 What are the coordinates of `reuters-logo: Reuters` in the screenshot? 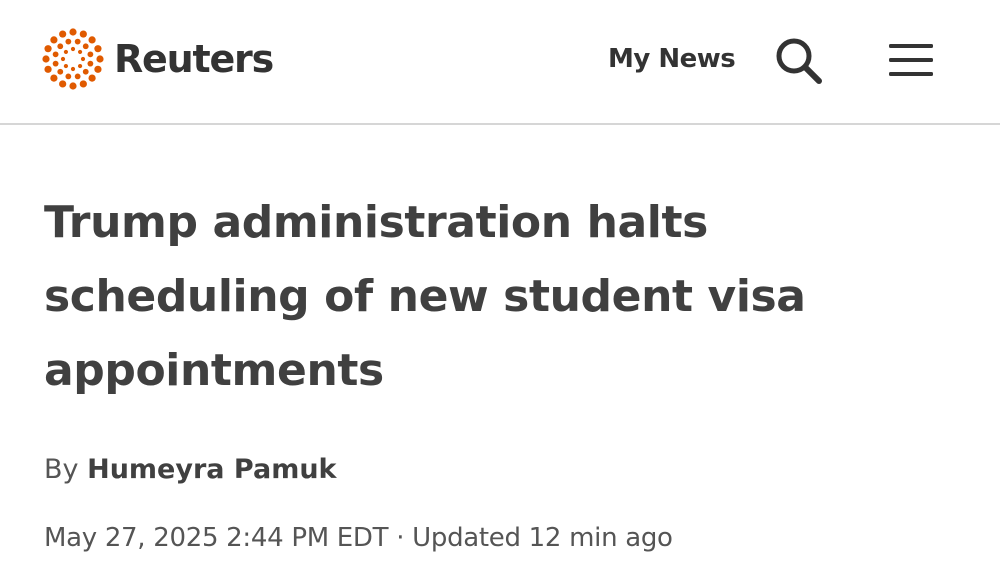 It's located at (157, 59).